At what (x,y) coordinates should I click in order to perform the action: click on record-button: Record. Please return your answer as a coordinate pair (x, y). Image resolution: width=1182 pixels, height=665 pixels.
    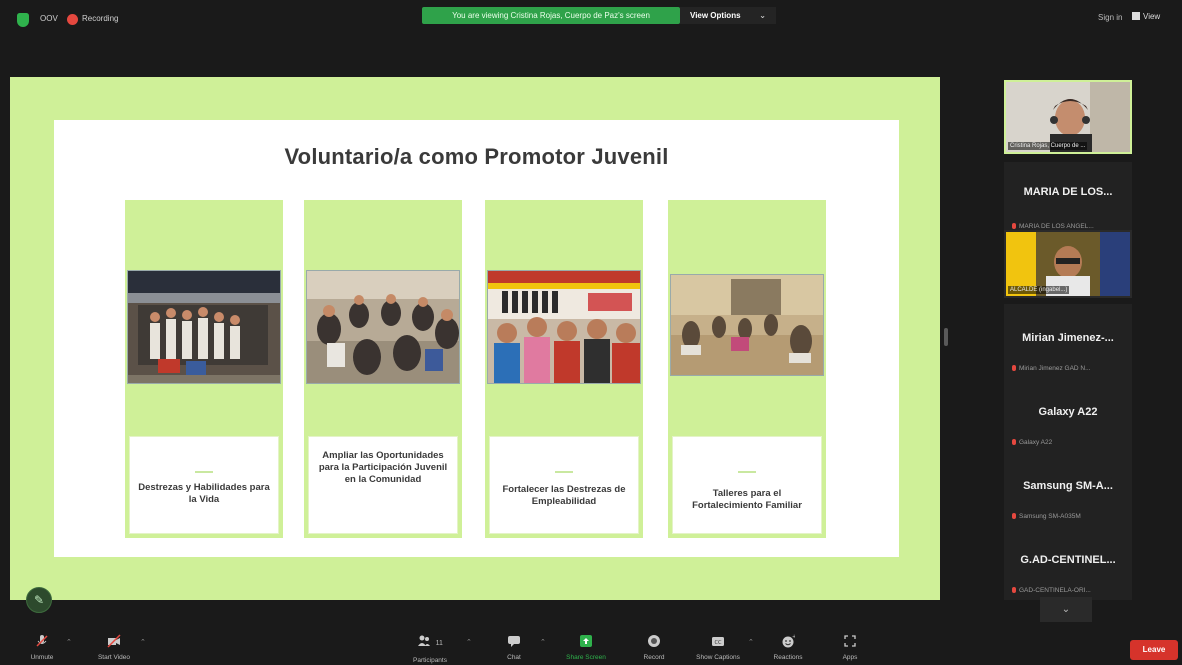
    Looking at the image, I should click on (654, 647).